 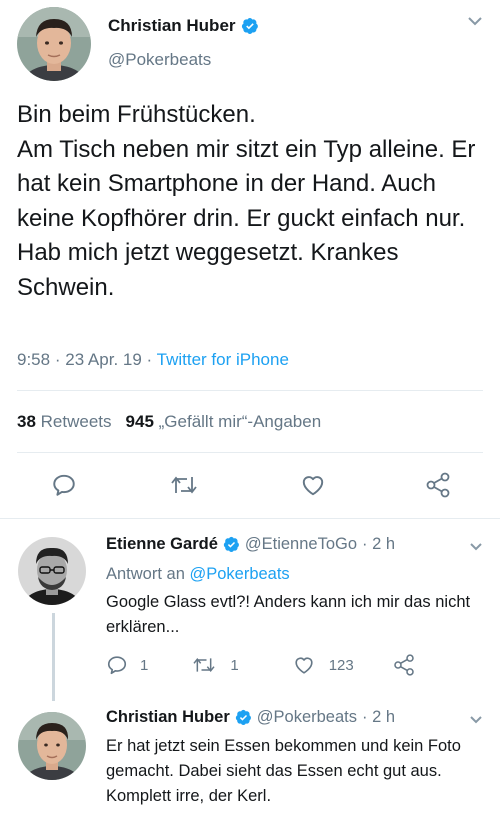 What do you see at coordinates (168, 717) in the screenshot?
I see `reply-author-name: Christian Huber` at bounding box center [168, 717].